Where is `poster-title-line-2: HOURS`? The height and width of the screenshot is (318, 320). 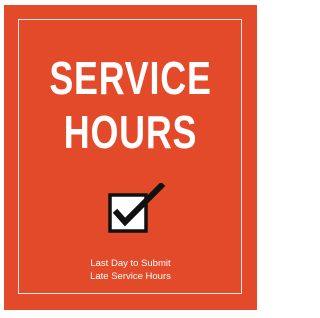
poster-title-line-2: HOURS is located at coordinates (130, 132).